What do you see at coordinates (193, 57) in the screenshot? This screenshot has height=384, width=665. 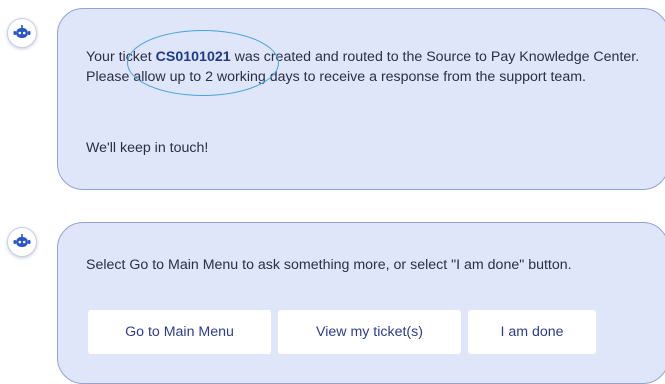 I see `ticket-number: CS0101021` at bounding box center [193, 57].